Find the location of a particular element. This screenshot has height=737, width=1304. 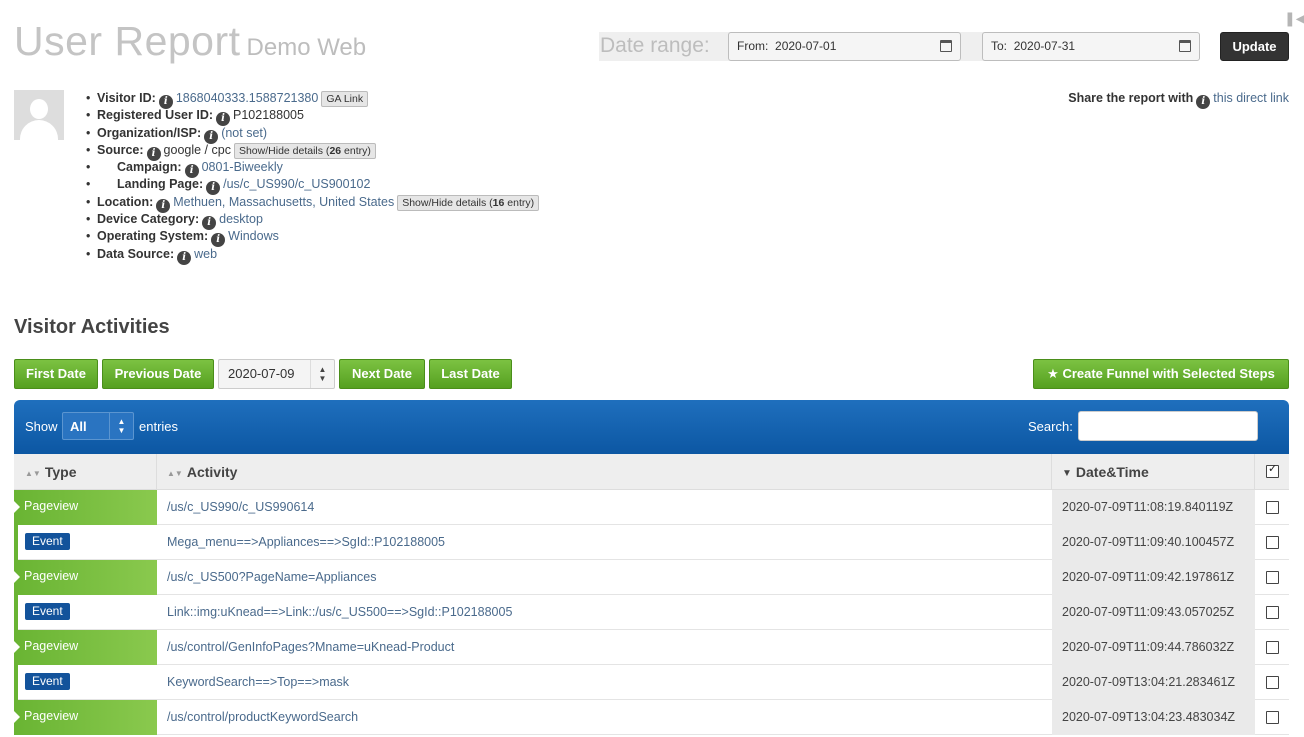

date-select-value: 2020-07-09 is located at coordinates (261, 373).